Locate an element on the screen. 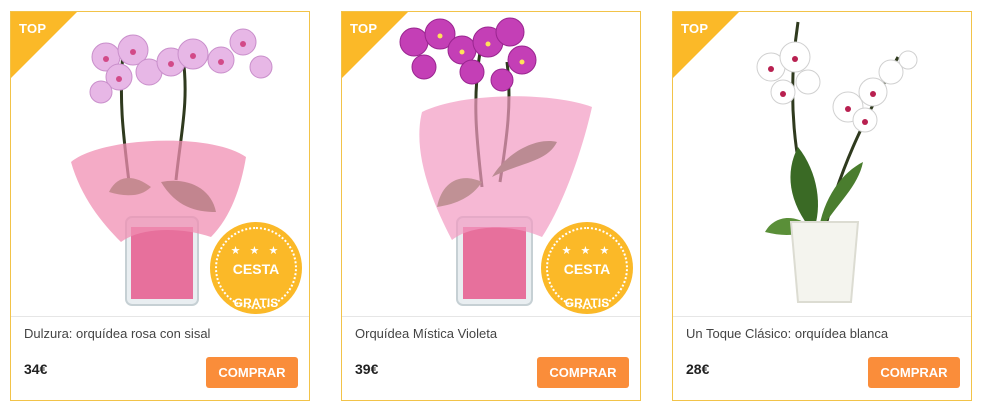 The image size is (985, 413). product-name: Dulzura: orquídea rosa con sisal is located at coordinates (117, 333).